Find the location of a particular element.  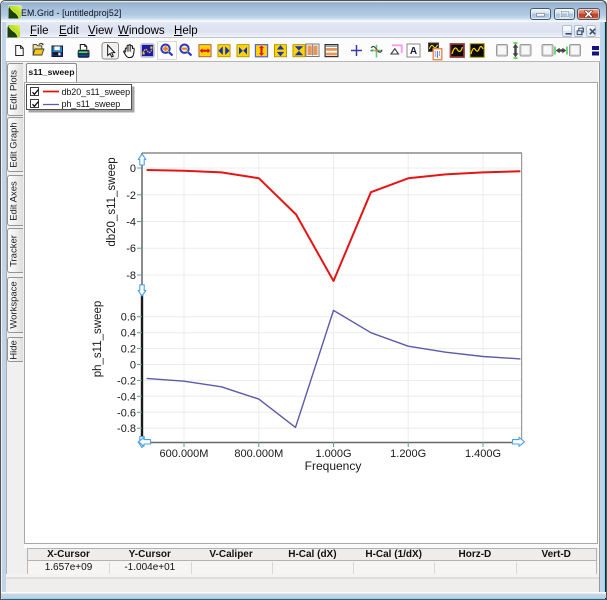

svg-text: -0.8 is located at coordinates (126, 429).